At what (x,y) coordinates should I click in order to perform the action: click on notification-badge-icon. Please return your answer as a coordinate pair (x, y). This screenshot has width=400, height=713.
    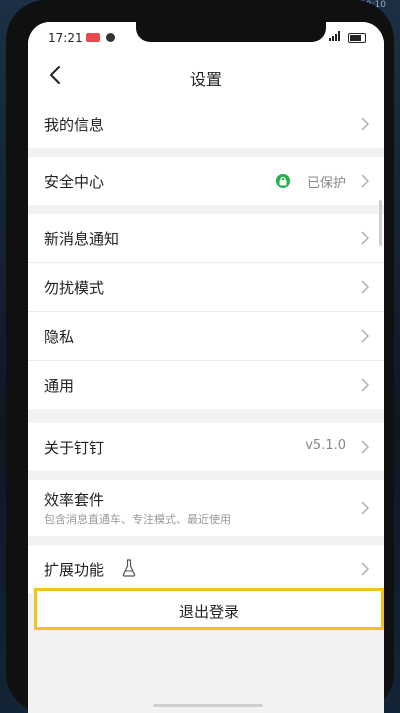
    Looking at the image, I should click on (93, 37).